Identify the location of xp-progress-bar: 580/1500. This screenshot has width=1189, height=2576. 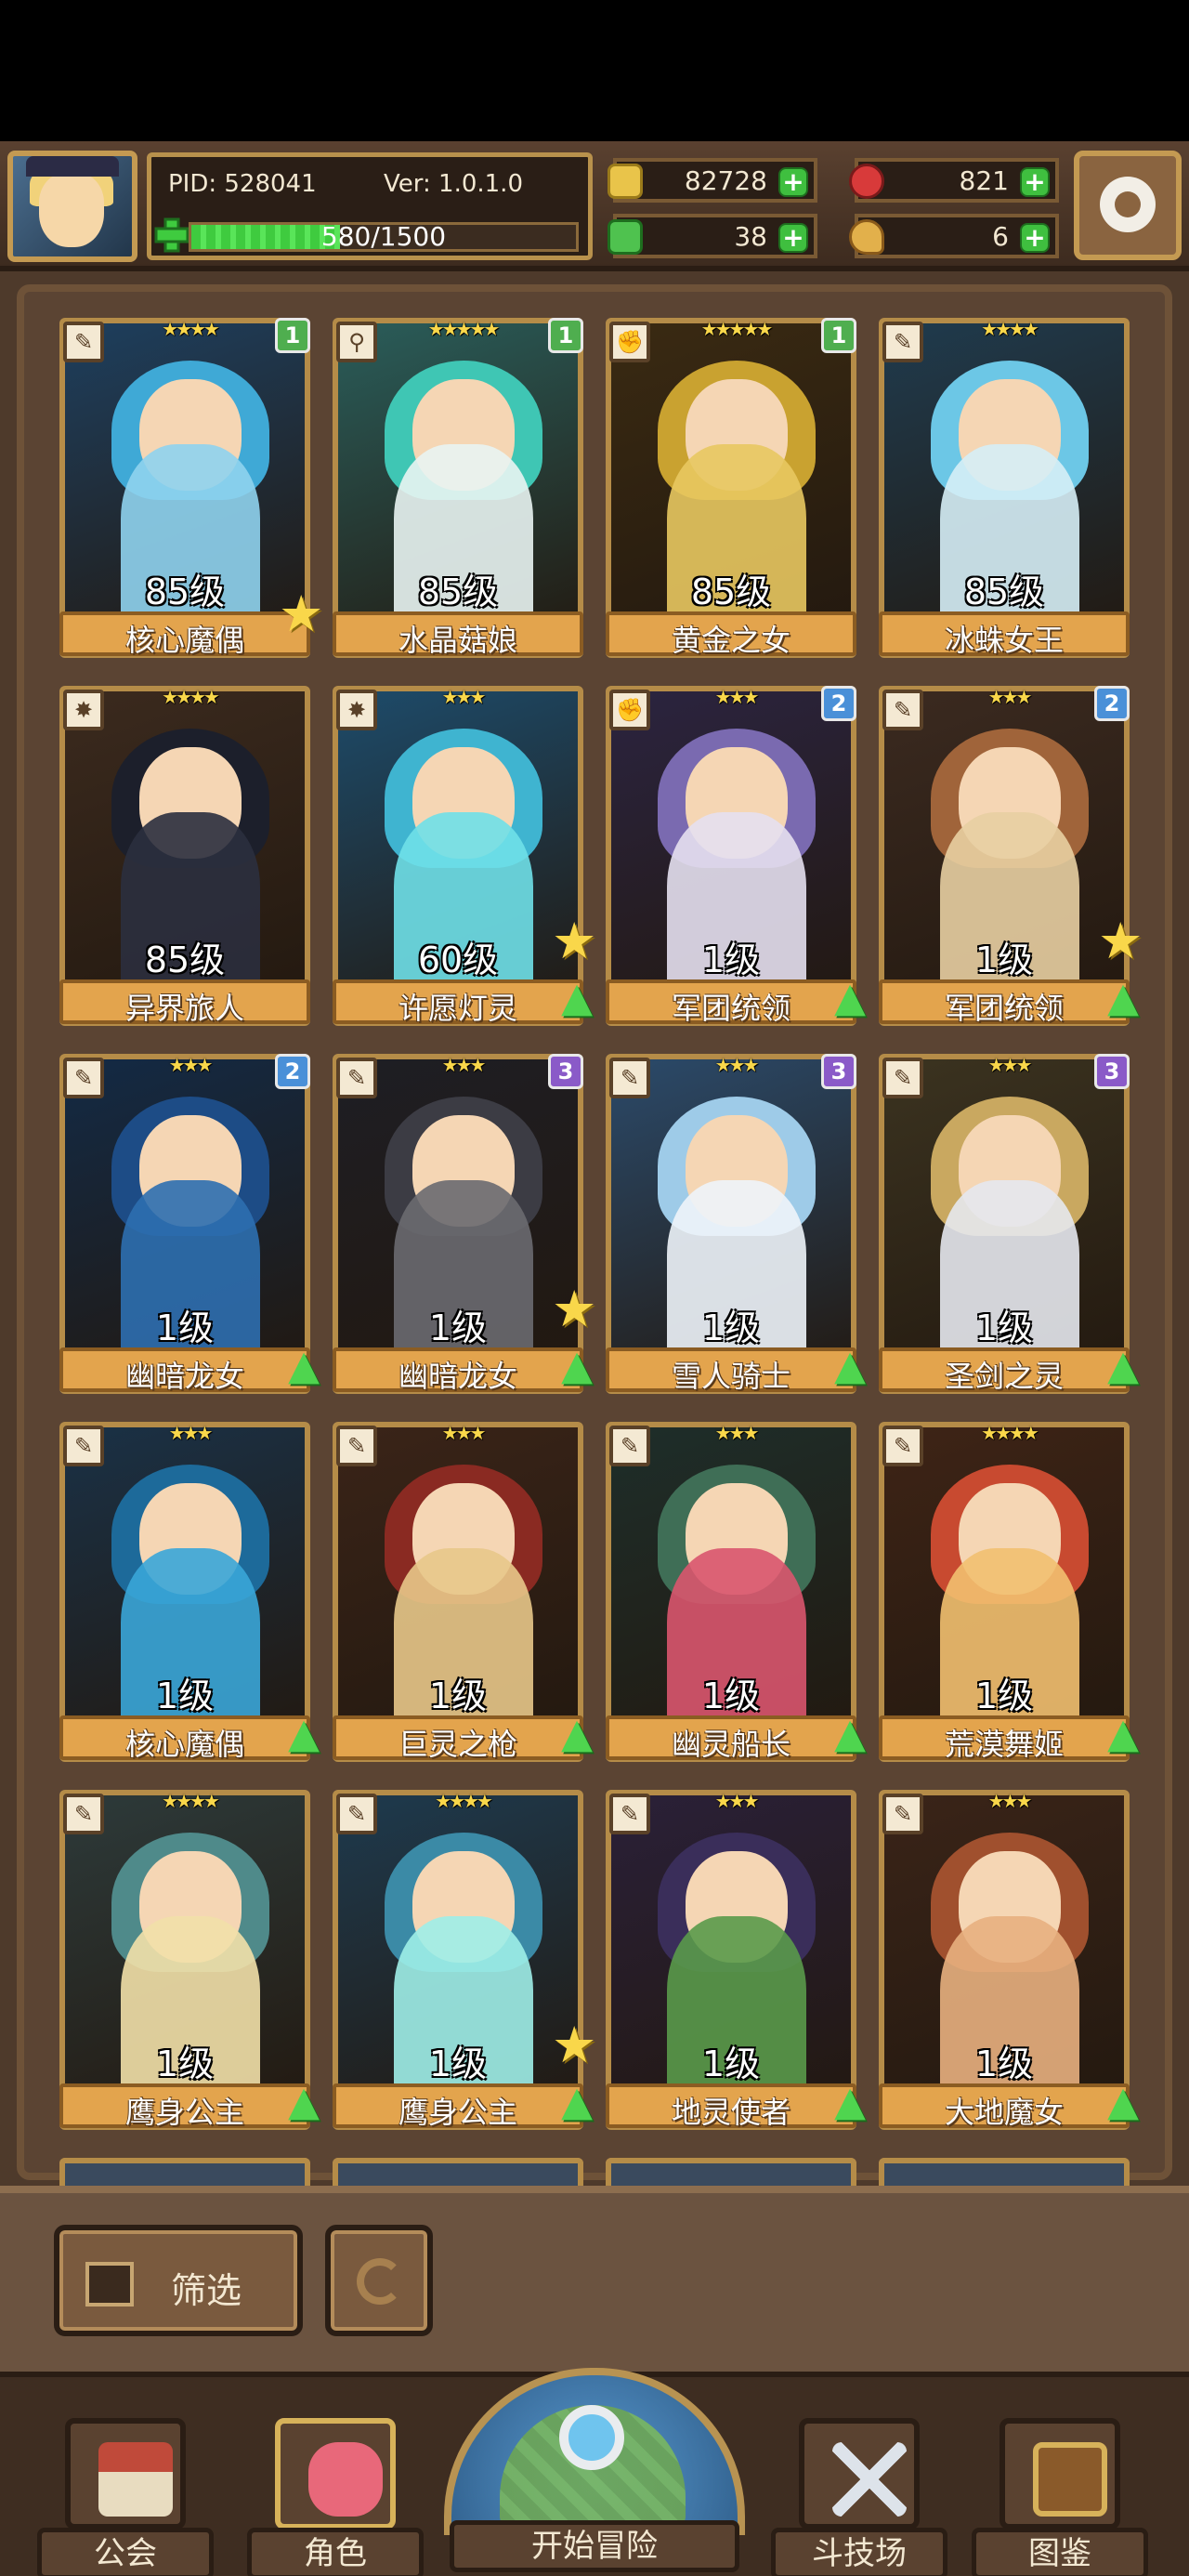
(384, 237).